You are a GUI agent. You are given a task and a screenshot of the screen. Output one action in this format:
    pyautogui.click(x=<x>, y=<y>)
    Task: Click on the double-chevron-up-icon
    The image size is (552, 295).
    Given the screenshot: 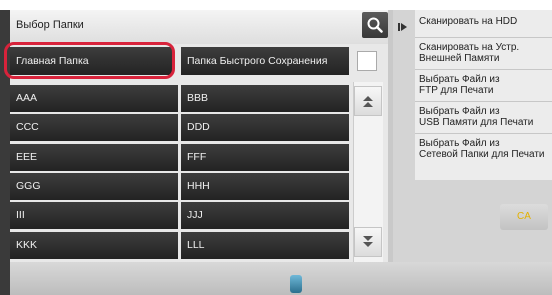 What is the action you would take?
    pyautogui.click(x=368, y=101)
    